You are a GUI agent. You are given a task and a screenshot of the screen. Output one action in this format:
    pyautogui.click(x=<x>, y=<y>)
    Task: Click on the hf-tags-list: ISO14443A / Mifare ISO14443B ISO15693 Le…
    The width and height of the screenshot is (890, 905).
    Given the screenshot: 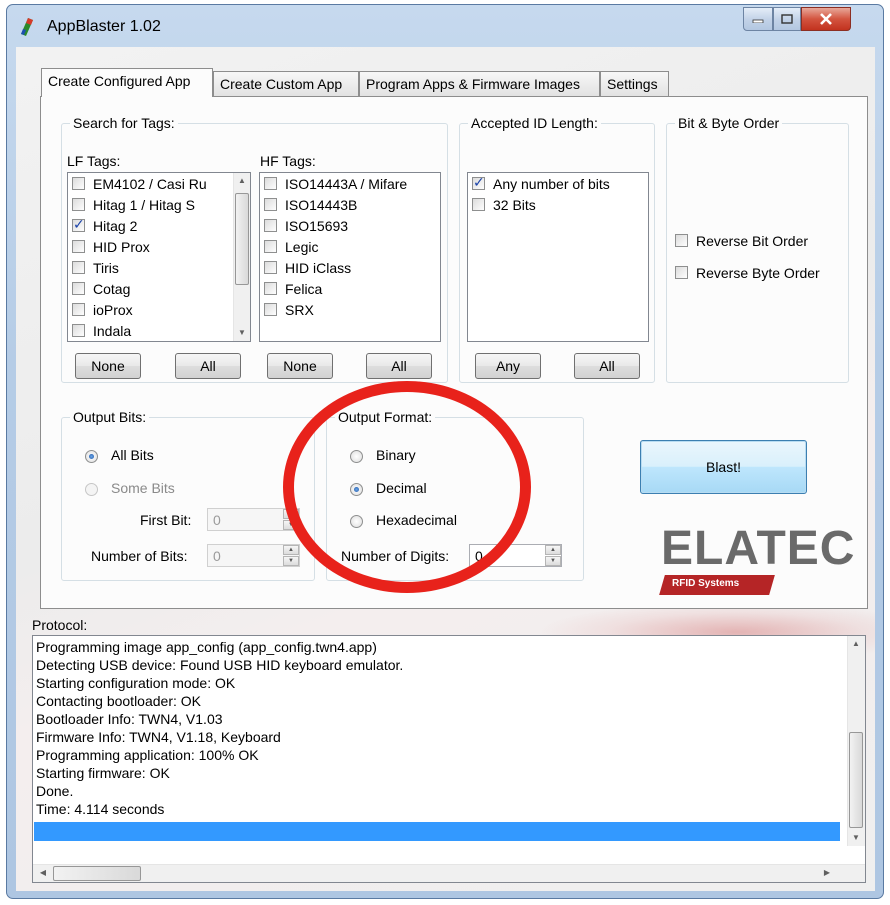 What is the action you would take?
    pyautogui.click(x=350, y=257)
    